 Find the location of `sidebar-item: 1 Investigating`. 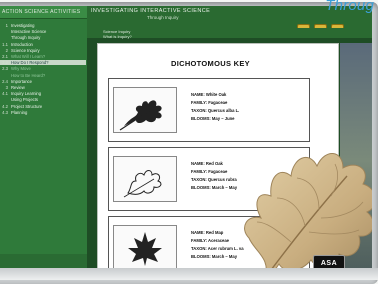

sidebar-item: 1 Investigating is located at coordinates (43, 25).